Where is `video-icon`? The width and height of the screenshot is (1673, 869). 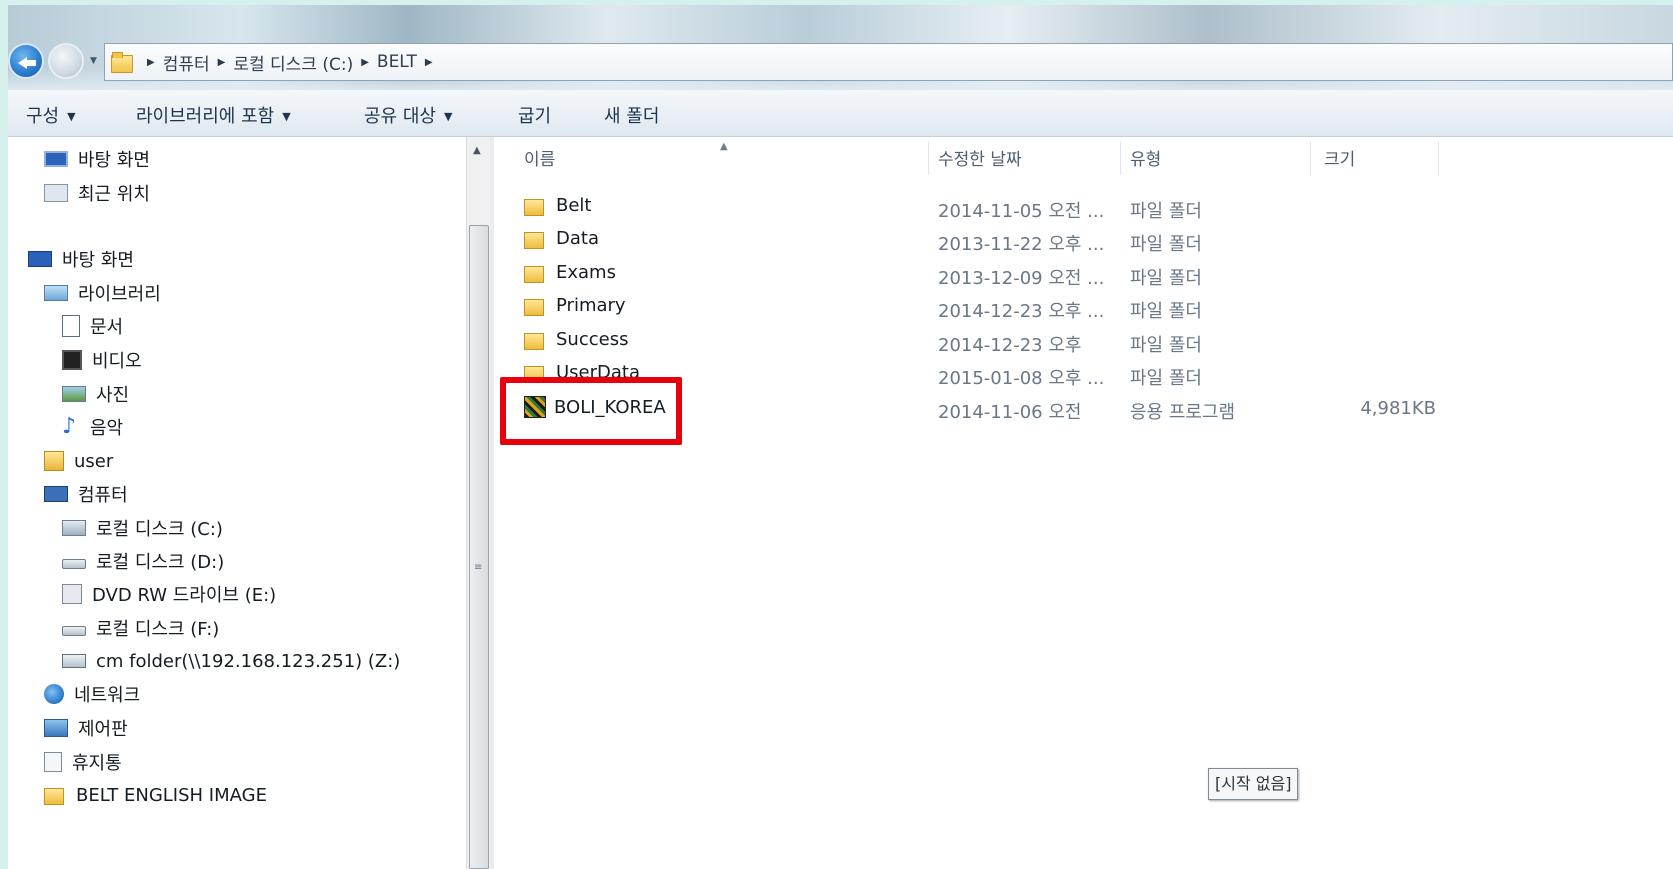
video-icon is located at coordinates (72, 360).